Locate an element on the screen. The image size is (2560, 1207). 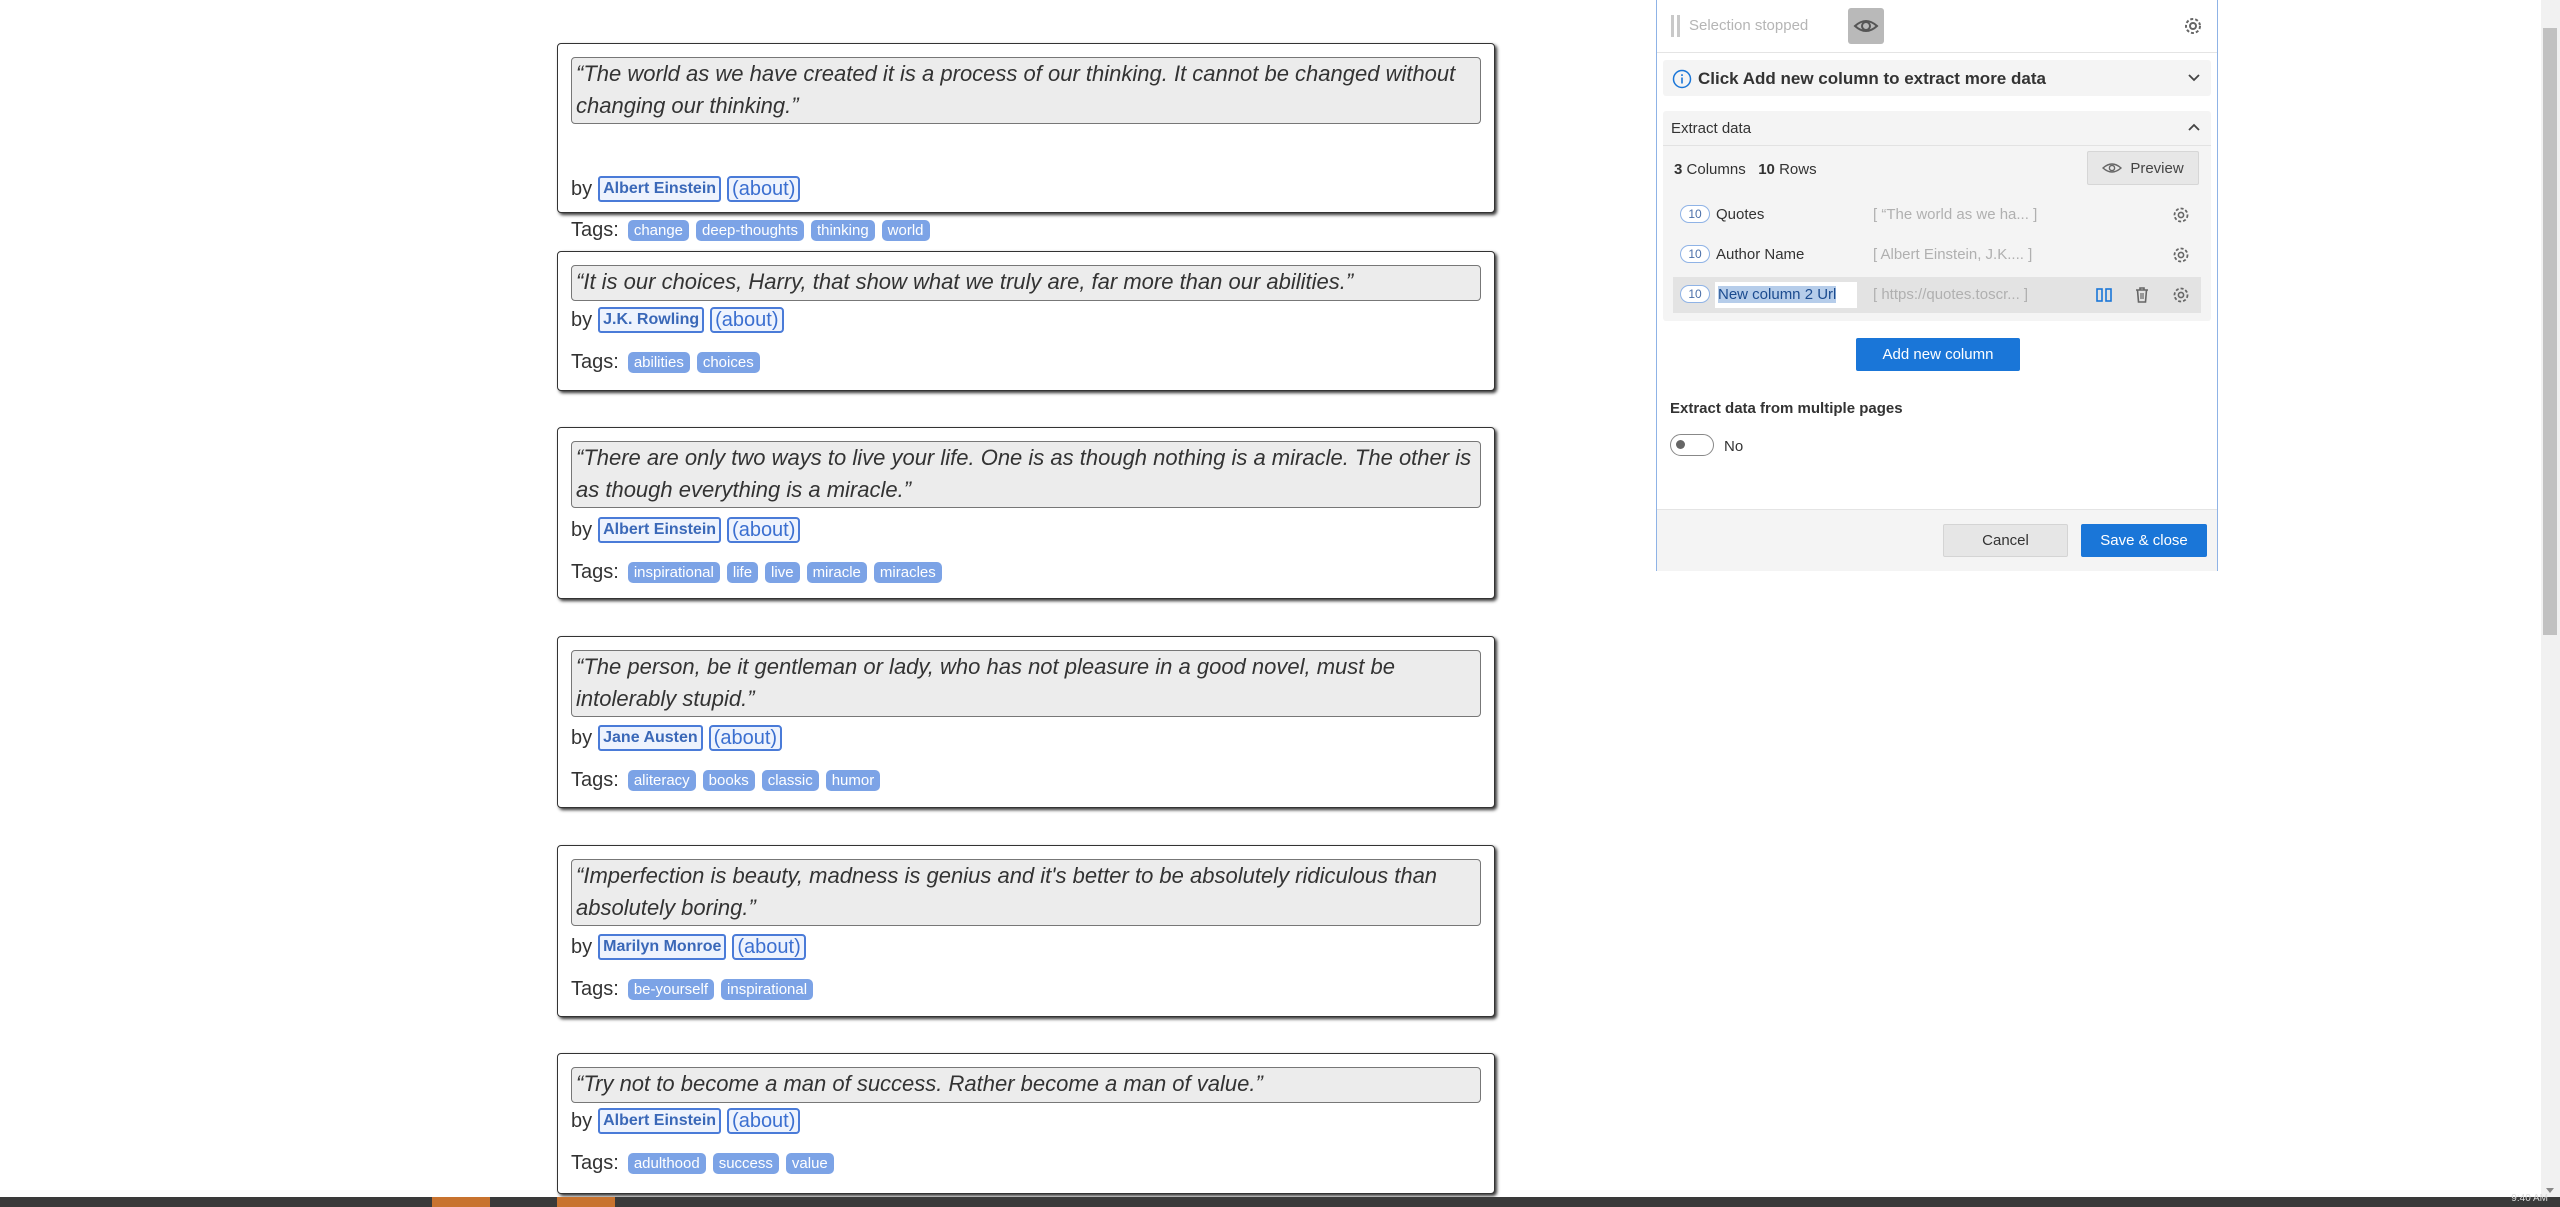
tag-link: life is located at coordinates (742, 572).